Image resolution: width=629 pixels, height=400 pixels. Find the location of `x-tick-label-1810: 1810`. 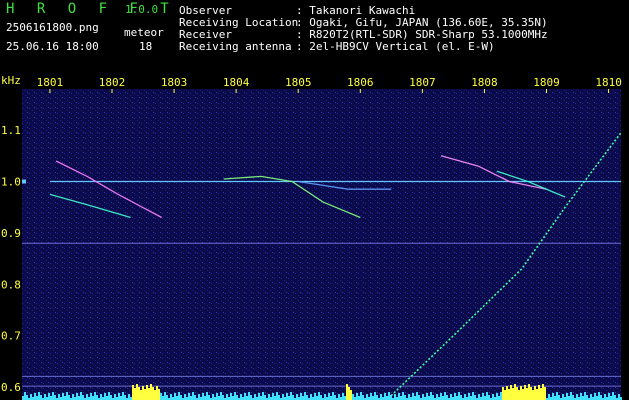

x-tick-label-1810: 1810 is located at coordinates (608, 82).